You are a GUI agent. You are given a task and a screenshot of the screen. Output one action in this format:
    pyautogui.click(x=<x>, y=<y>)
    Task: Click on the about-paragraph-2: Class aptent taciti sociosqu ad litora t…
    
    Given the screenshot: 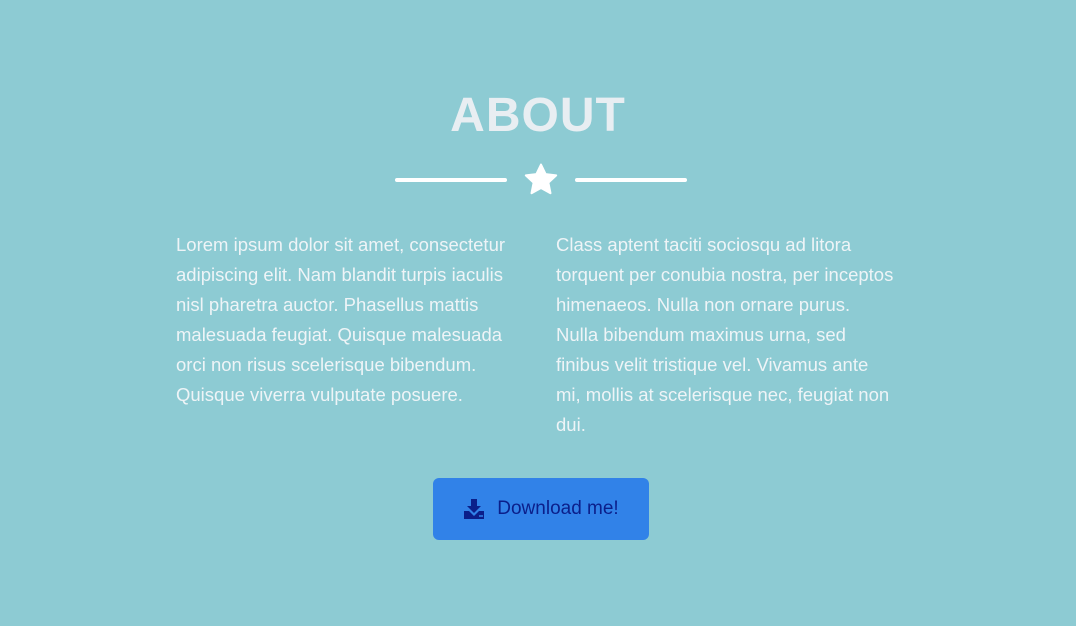 What is the action you would take?
    pyautogui.click(x=725, y=334)
    